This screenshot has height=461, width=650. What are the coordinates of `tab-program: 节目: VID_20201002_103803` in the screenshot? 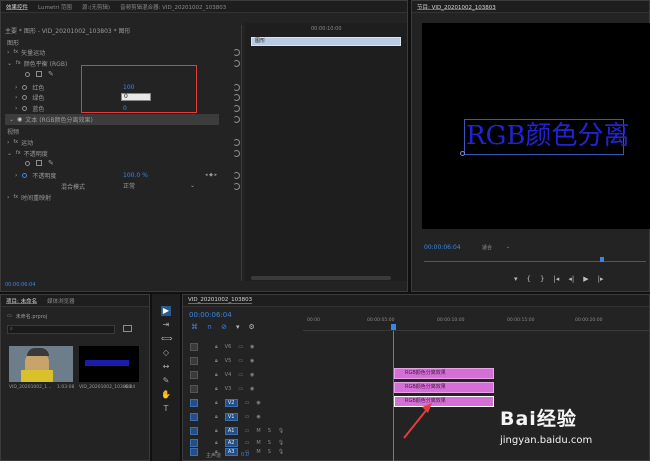 It's located at (456, 7).